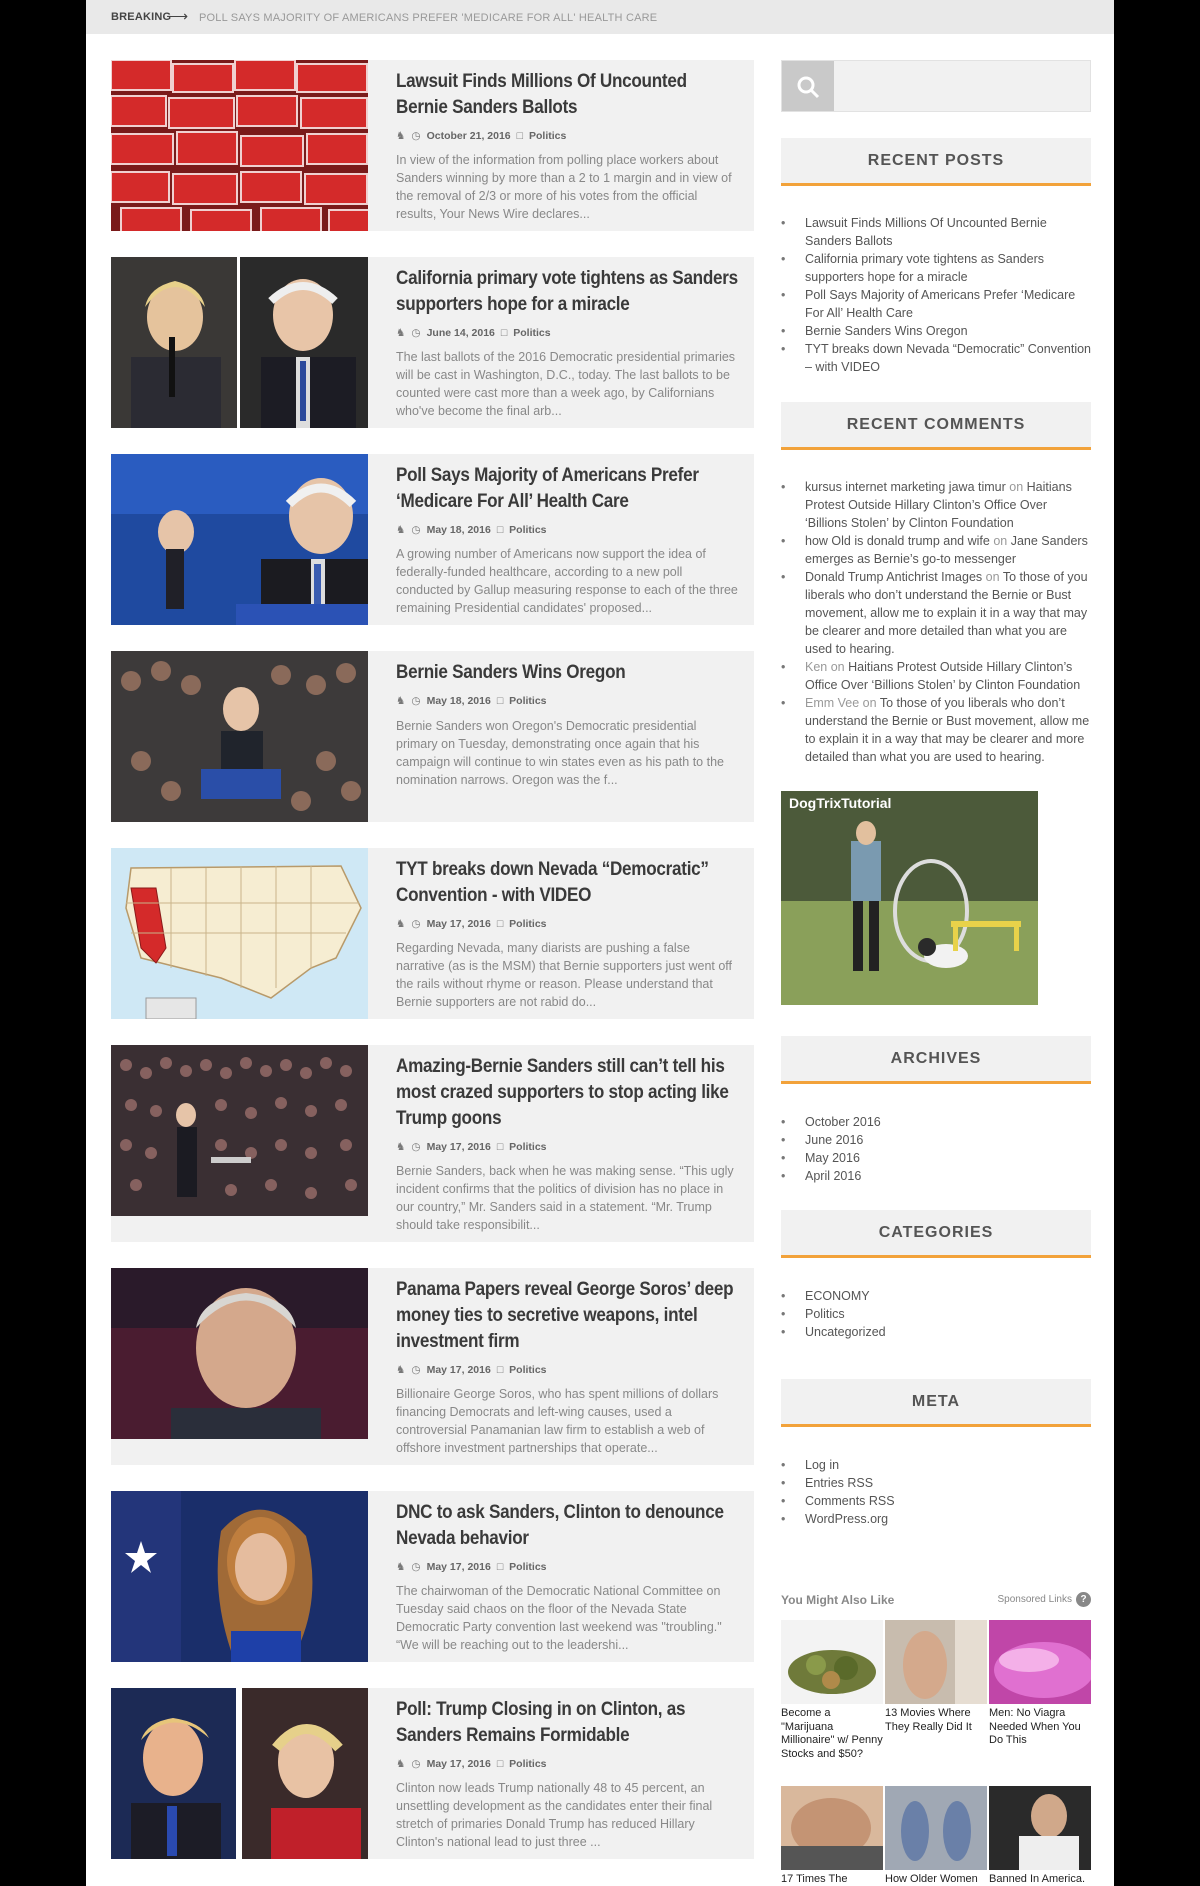  Describe the element at coordinates (931, 1879) in the screenshot. I see `tile-caption: How Older Women` at that location.